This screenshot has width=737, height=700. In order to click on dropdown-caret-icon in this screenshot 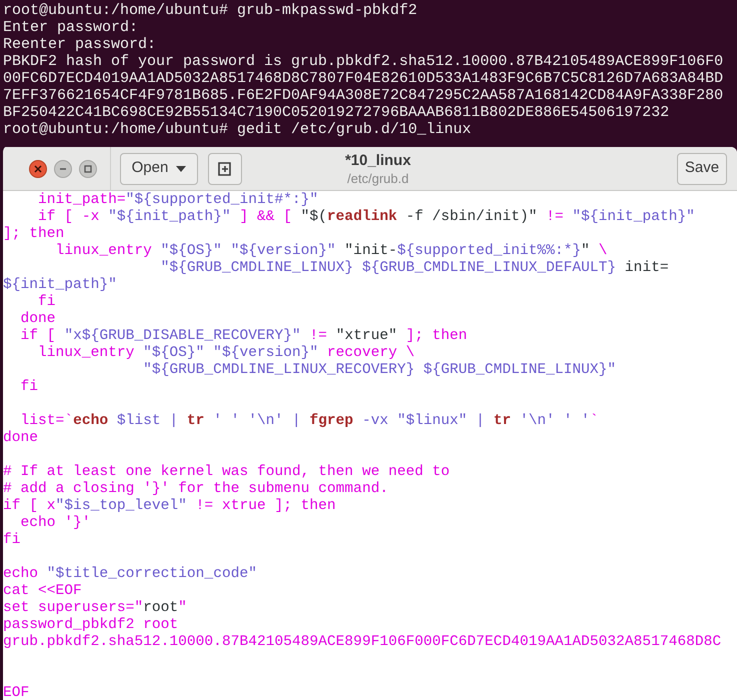, I will do `click(181, 169)`.